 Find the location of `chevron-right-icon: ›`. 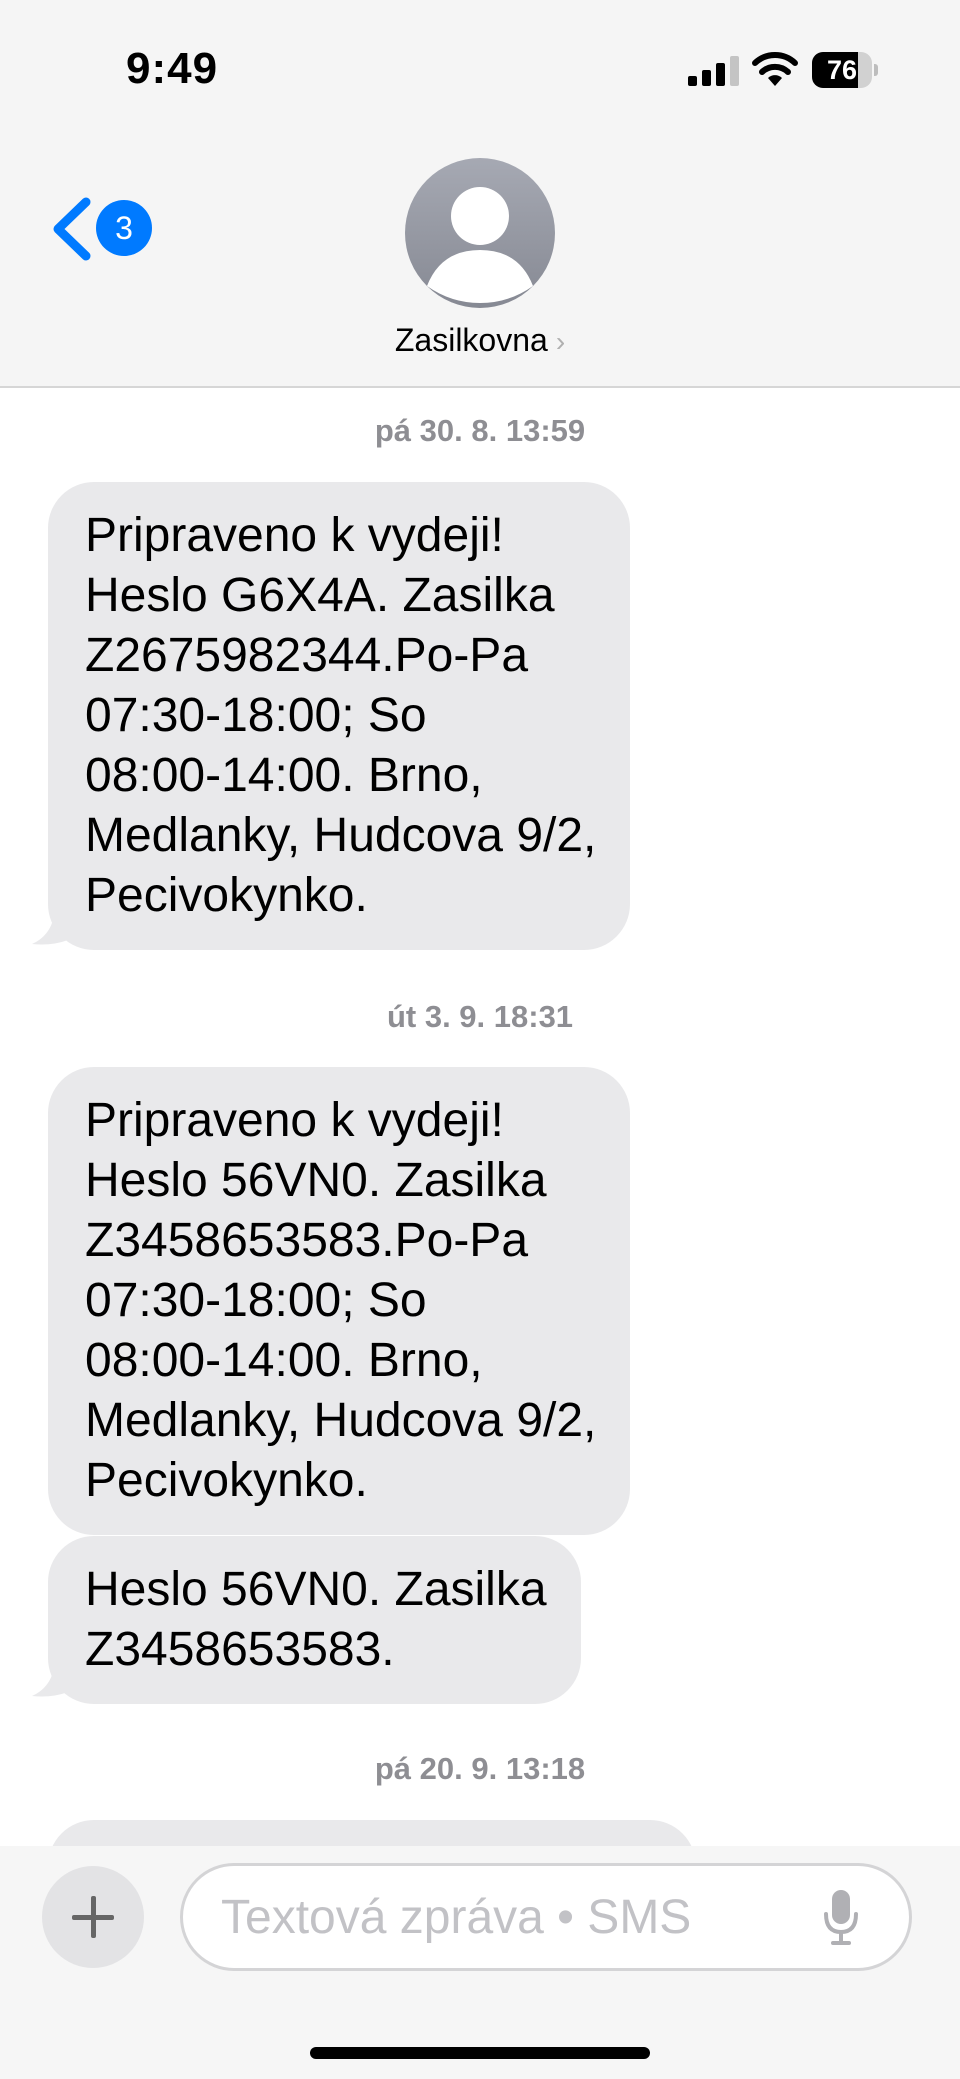

chevron-right-icon: › is located at coordinates (560, 341).